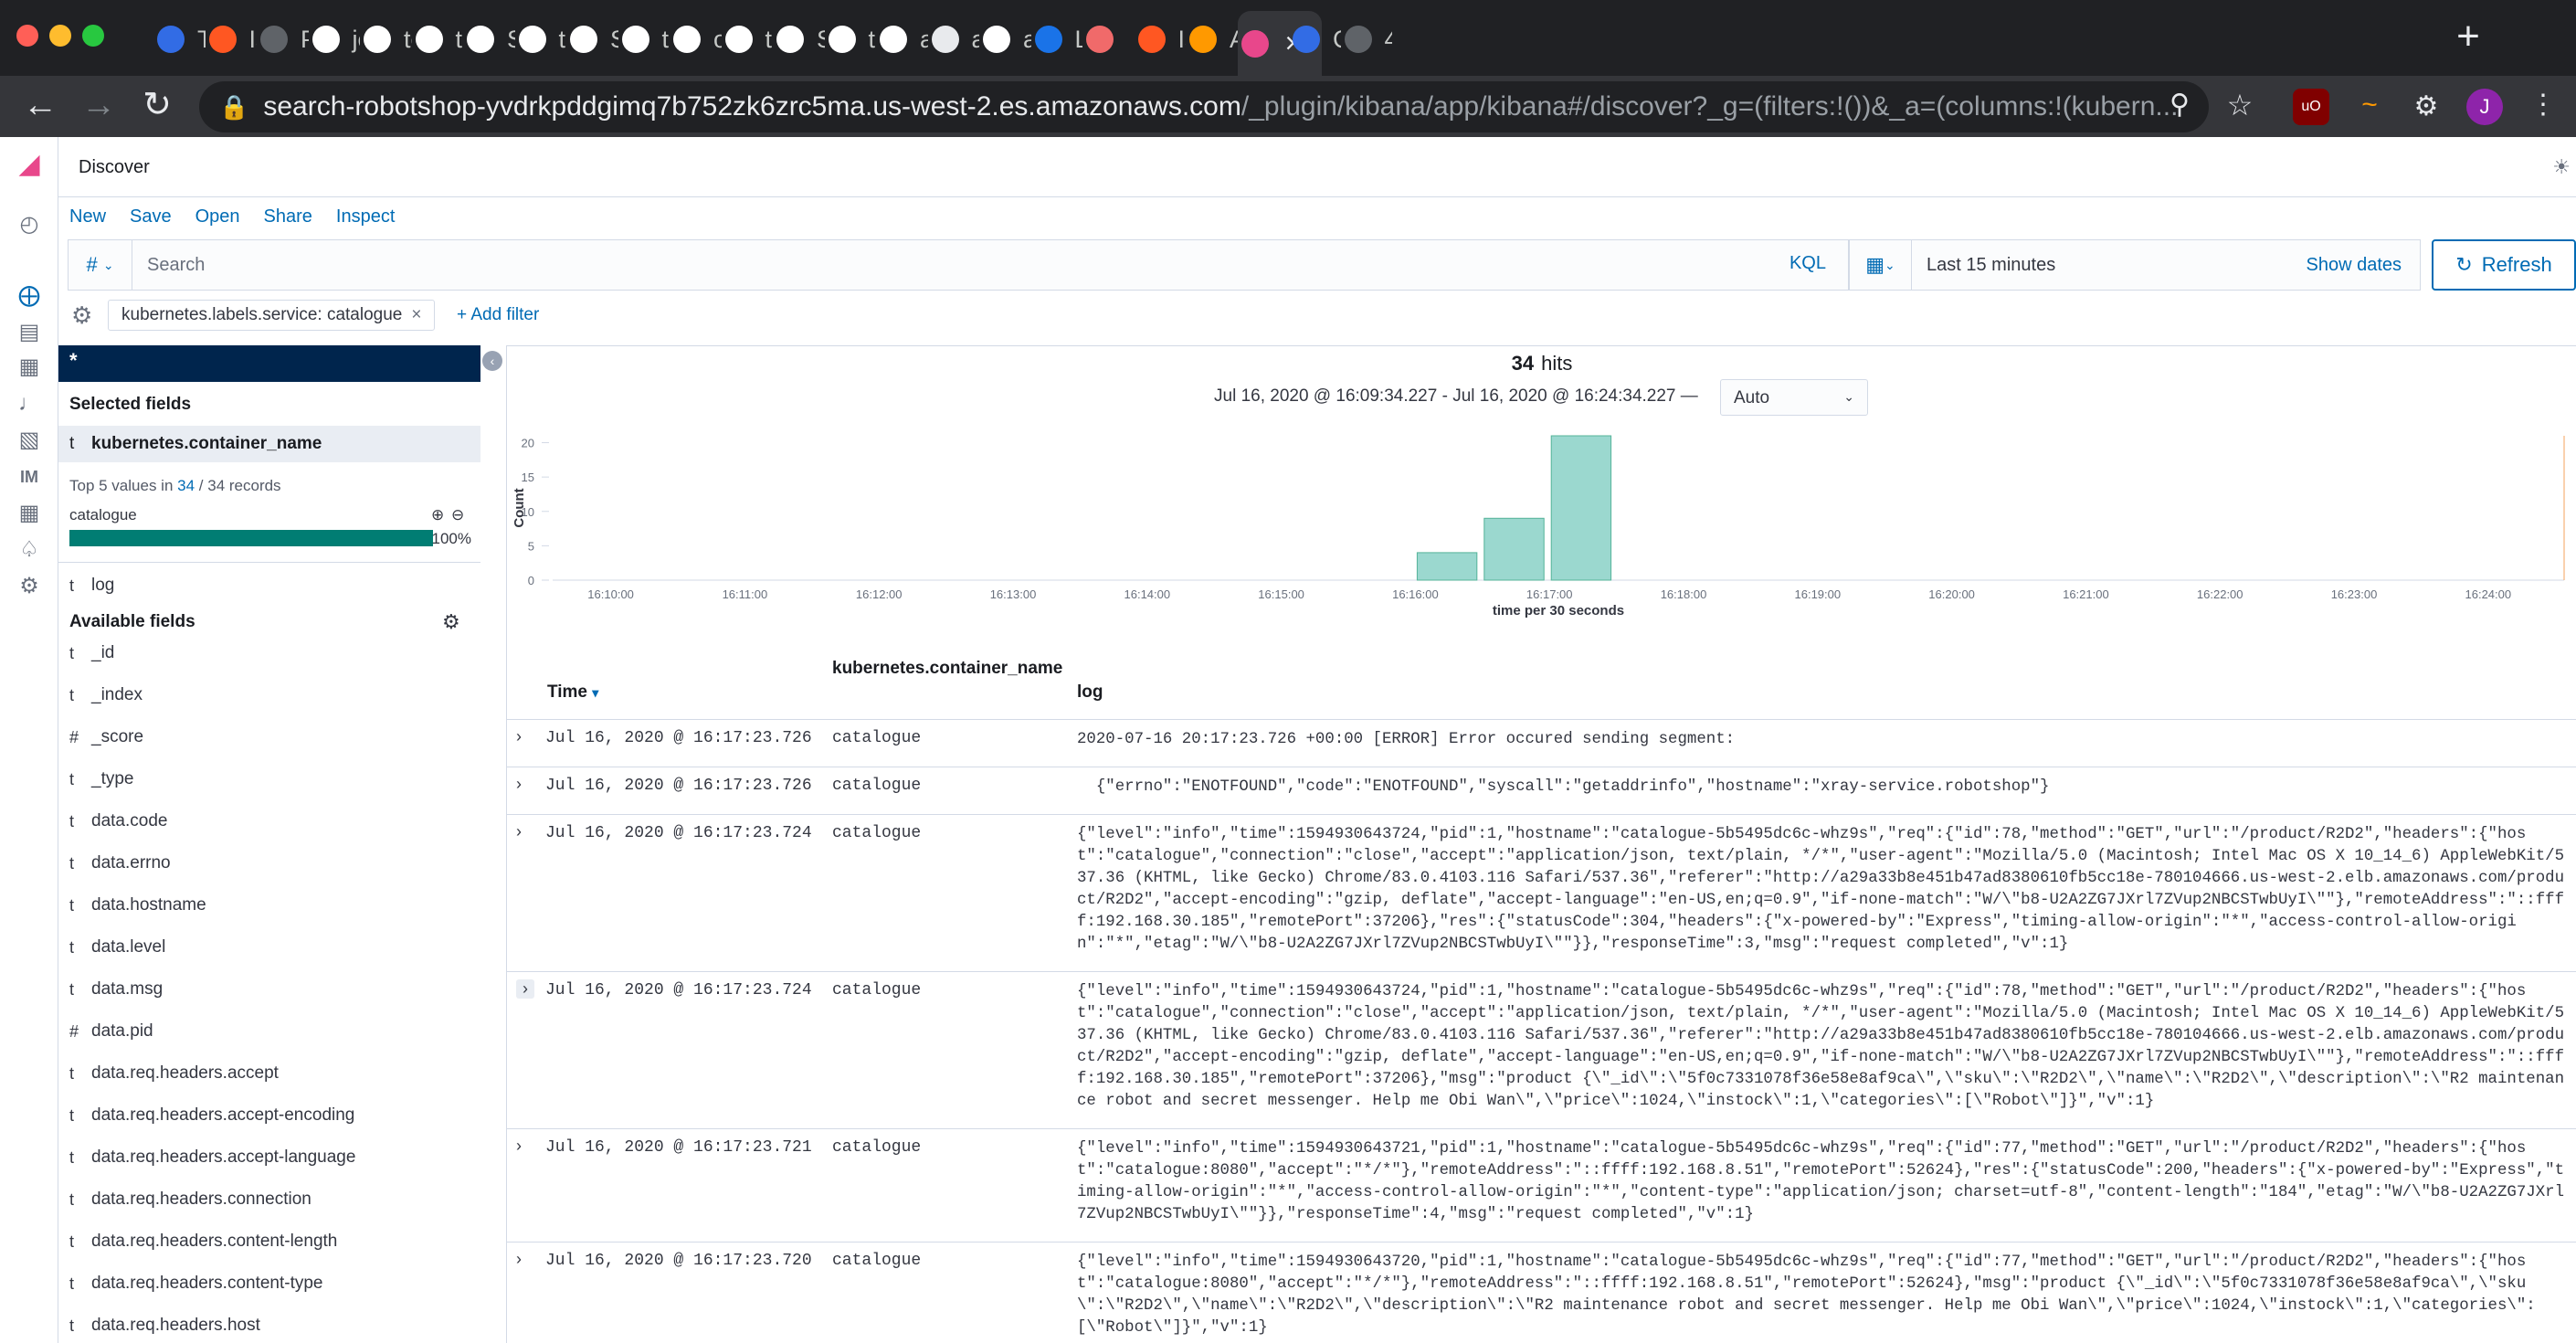 This screenshot has height=1343, width=2576. I want to click on available-field-row: t _id, so click(270, 653).